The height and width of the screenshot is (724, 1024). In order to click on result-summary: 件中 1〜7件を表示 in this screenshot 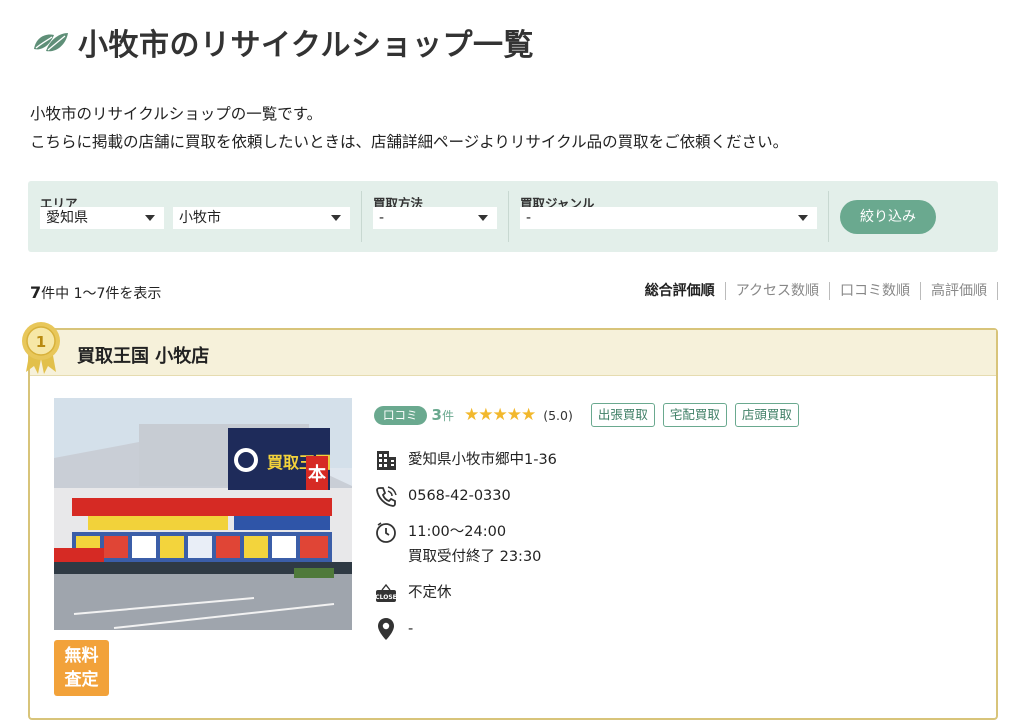, I will do `click(101, 294)`.